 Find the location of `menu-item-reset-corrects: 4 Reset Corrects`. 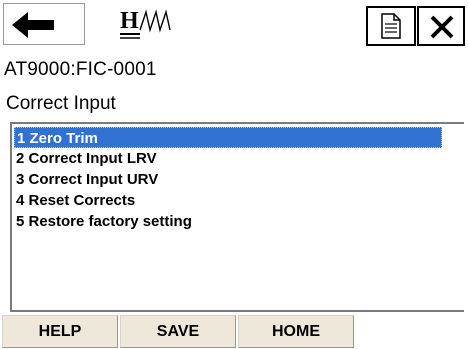

menu-item-reset-corrects: 4 Reset Corrects is located at coordinates (74, 200).